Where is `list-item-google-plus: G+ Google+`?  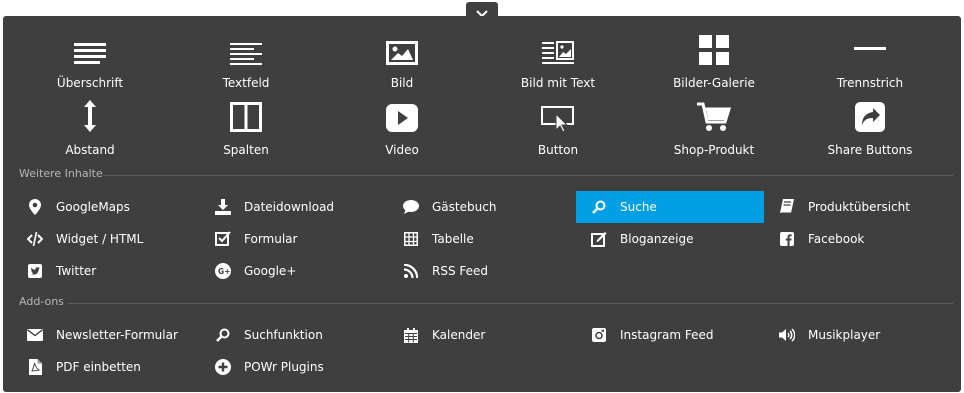 list-item-google-plus: G+ Google+ is located at coordinates (286, 271).